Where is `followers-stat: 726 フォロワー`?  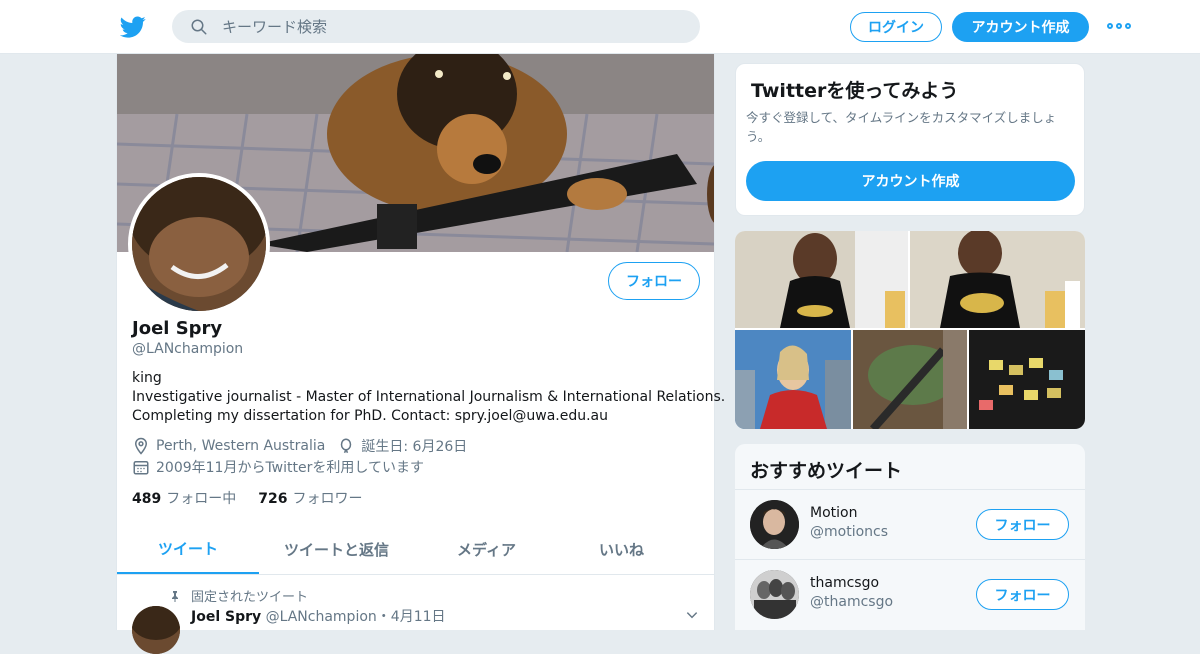 followers-stat: 726 フォロワー is located at coordinates (310, 498).